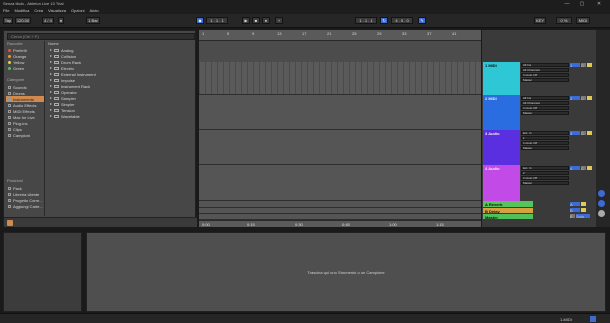 Image resolution: width=610 pixels, height=323 pixels. I want to click on tempo-field: 120.00, so click(23, 20).